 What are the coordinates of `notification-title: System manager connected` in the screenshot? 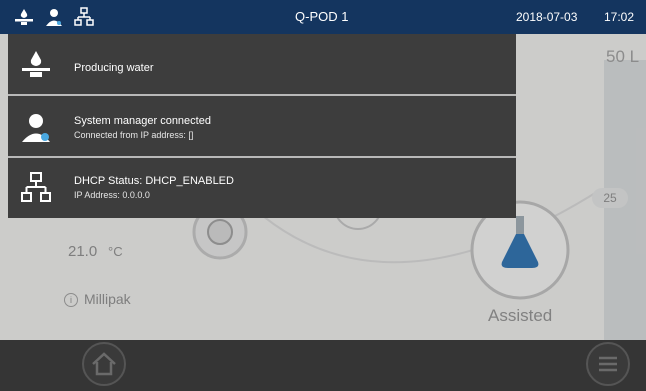 It's located at (142, 121).